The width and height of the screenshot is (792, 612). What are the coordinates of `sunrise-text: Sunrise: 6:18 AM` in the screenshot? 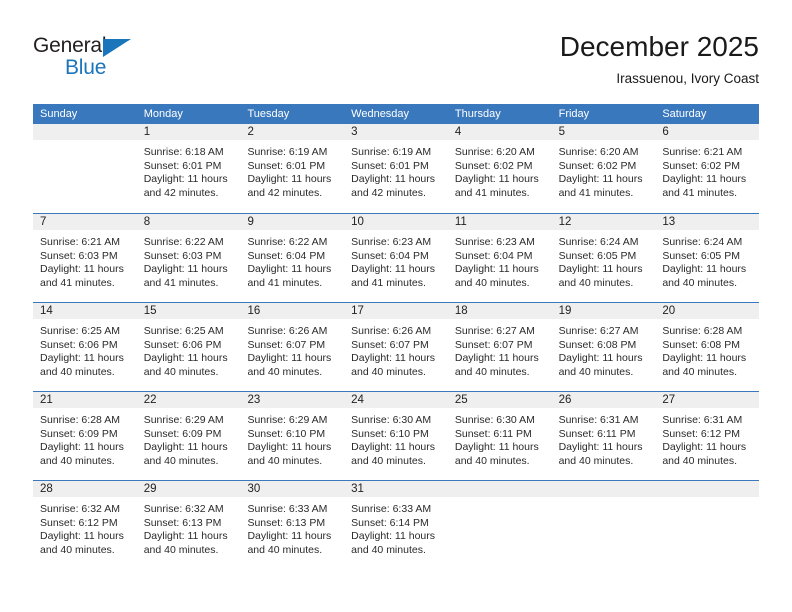 It's located at (183, 152).